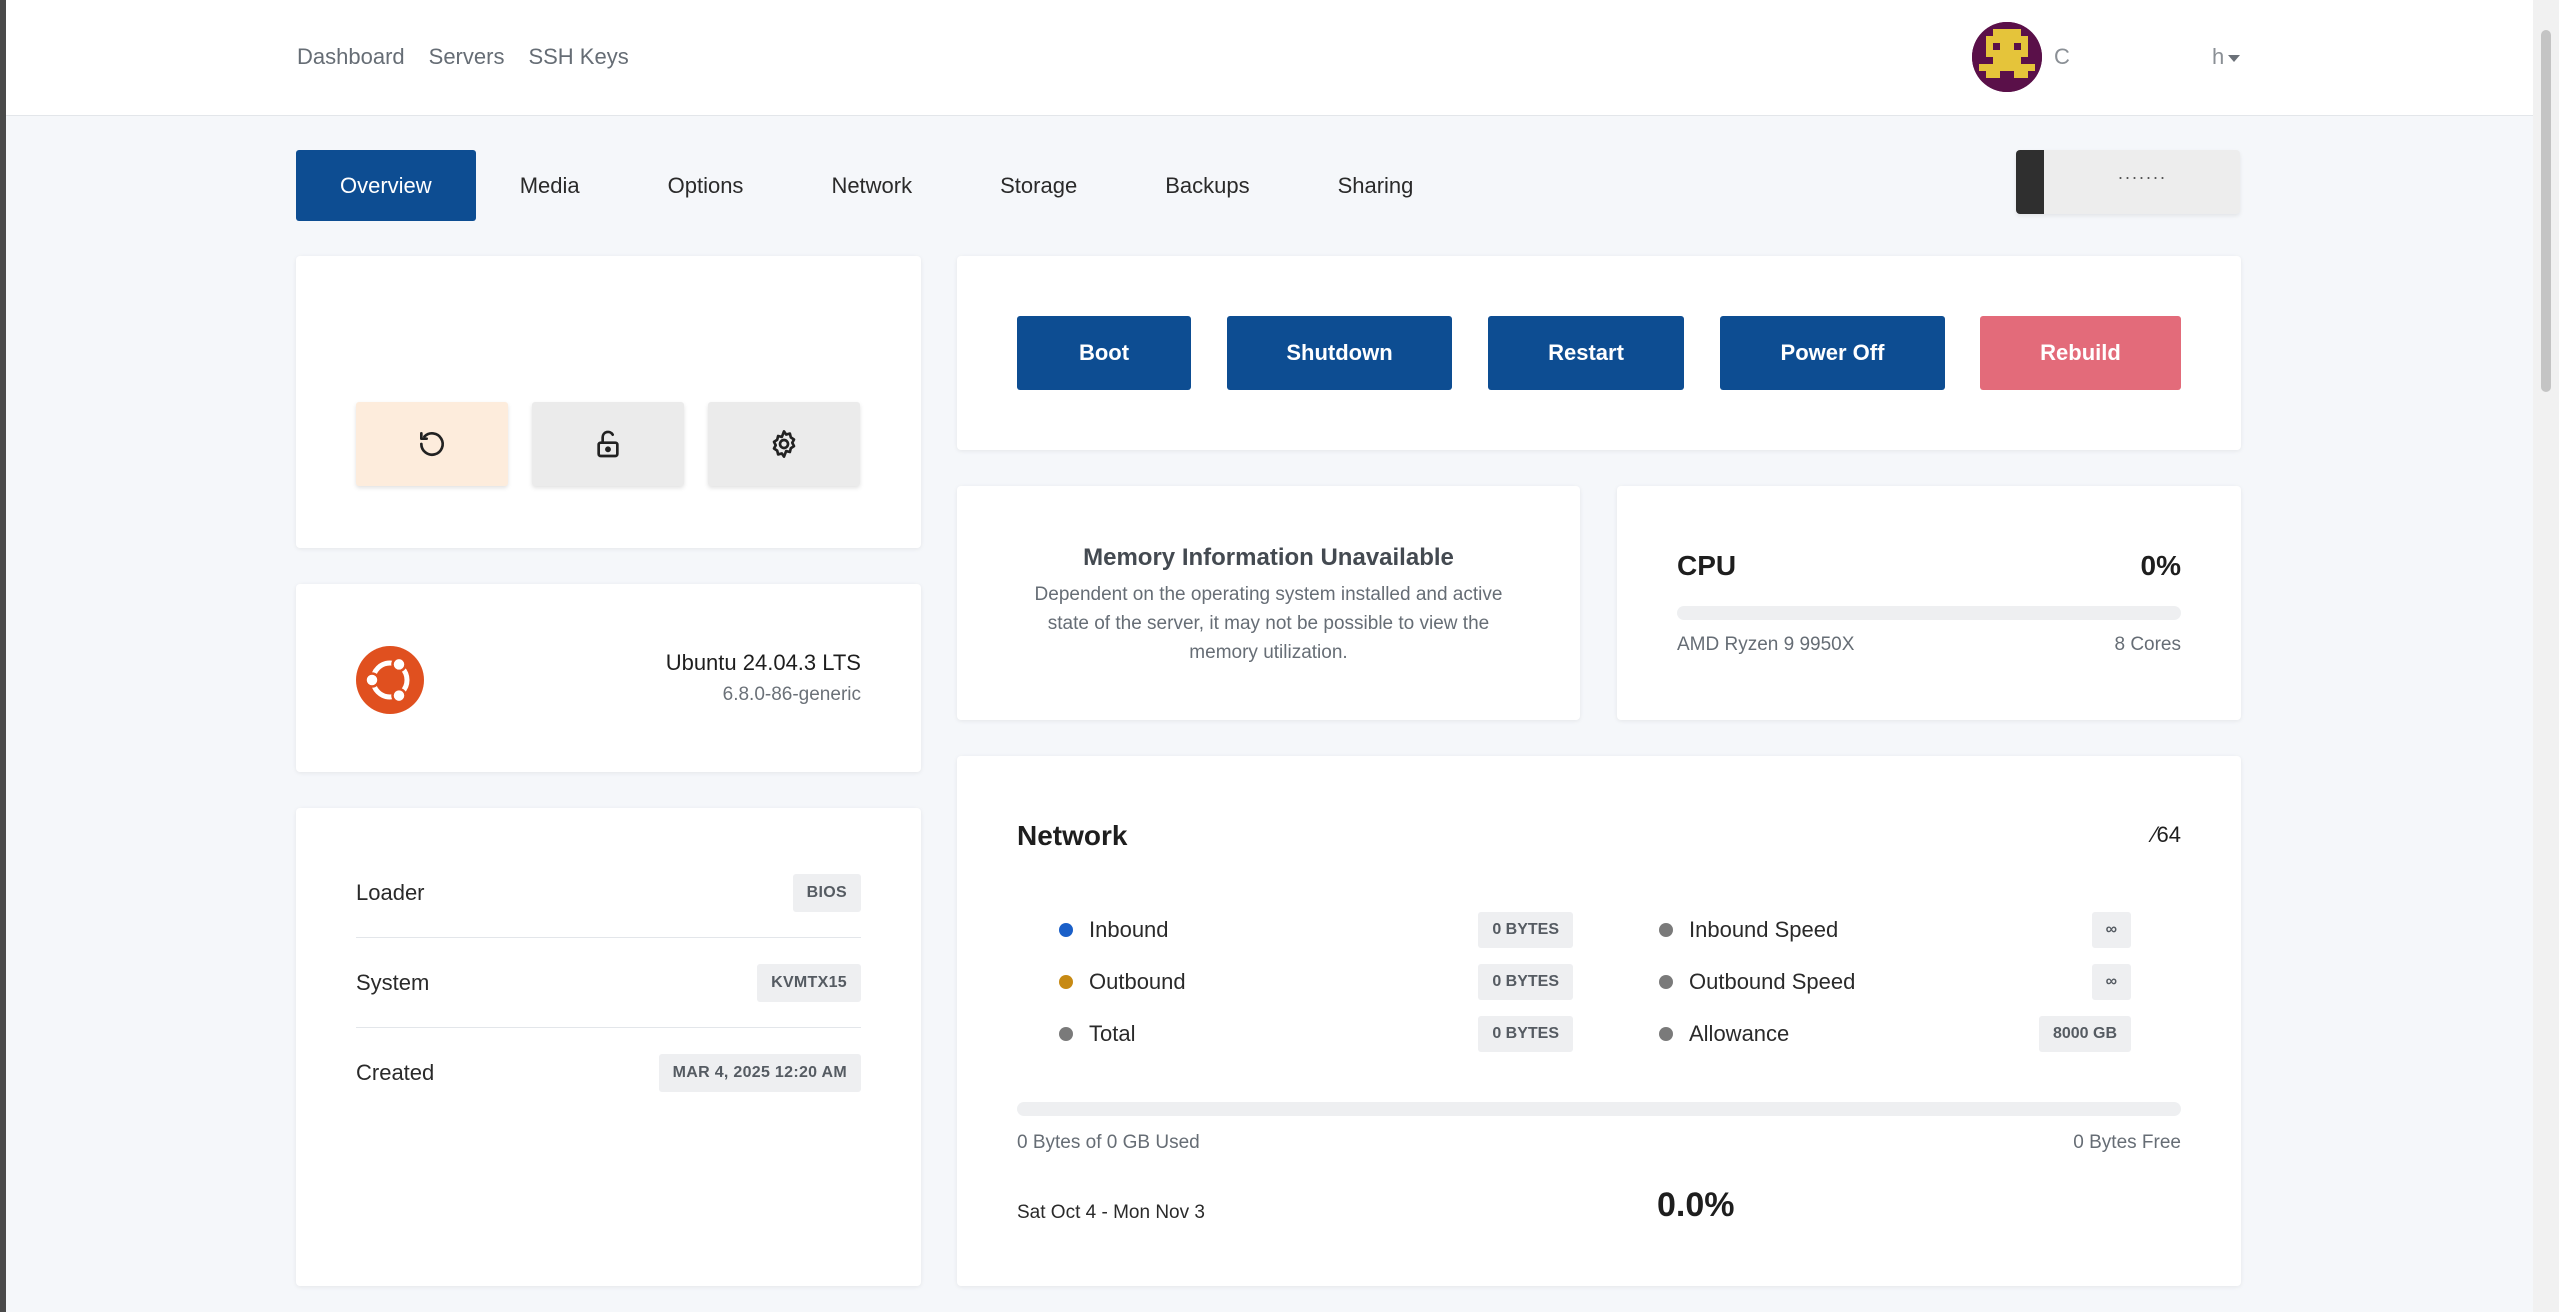  Describe the element at coordinates (608, 1073) in the screenshot. I see `info-row-created: Created MAR 4, 2025 12:20 AM` at that location.